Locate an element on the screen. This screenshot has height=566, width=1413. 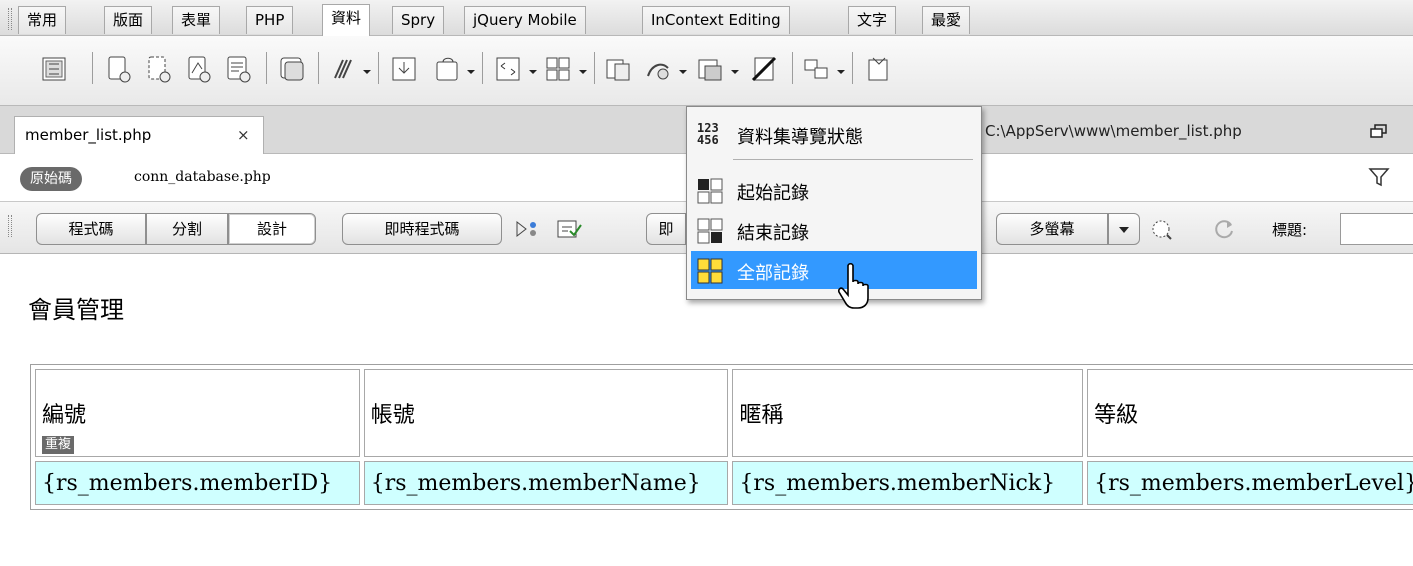
related-file-link: conn_database.php is located at coordinates (202, 177).